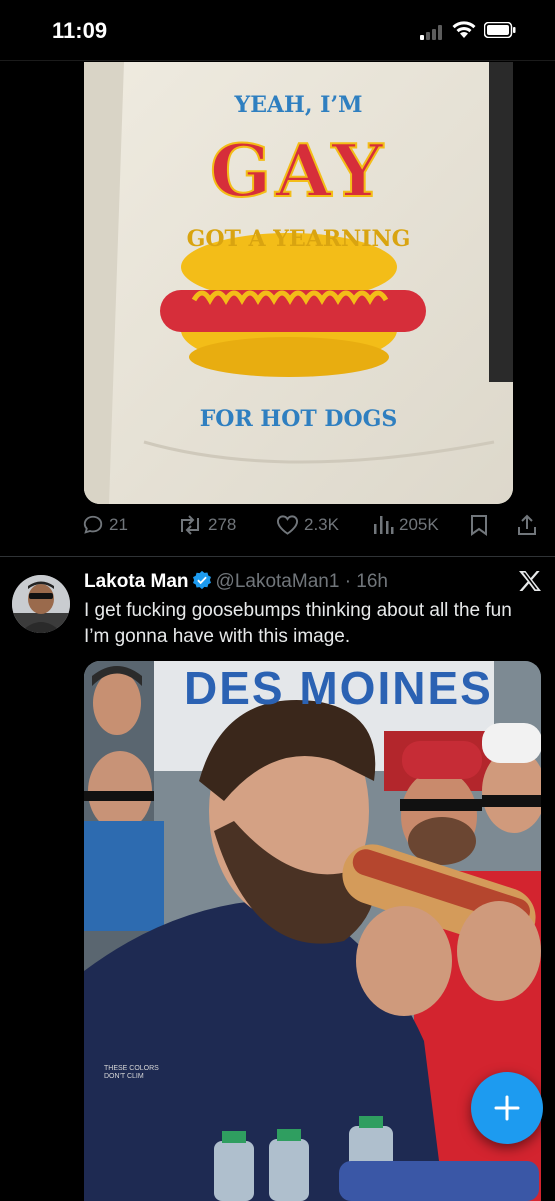  I want to click on shirt-line-4: FOR HOT DOGS, so click(298, 419).